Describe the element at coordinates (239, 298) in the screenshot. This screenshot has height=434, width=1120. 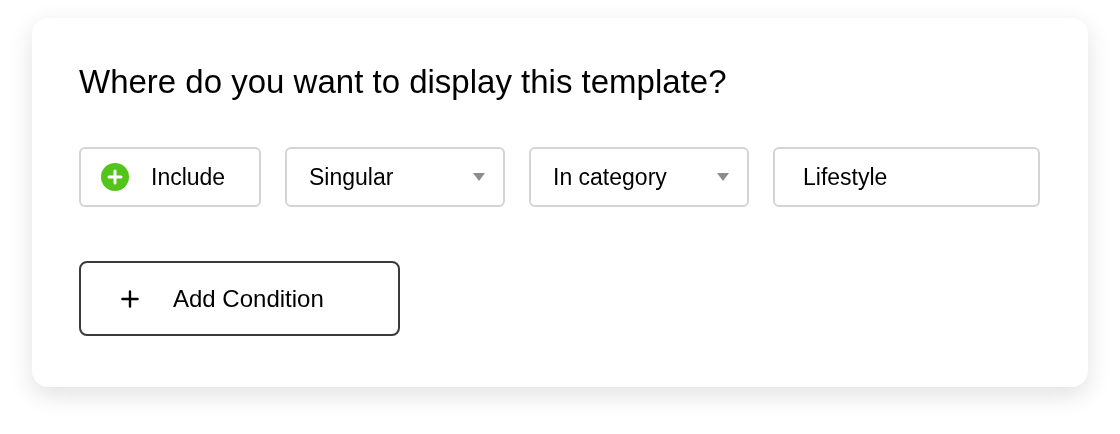
I see `add-condition-button: Add Condition` at that location.